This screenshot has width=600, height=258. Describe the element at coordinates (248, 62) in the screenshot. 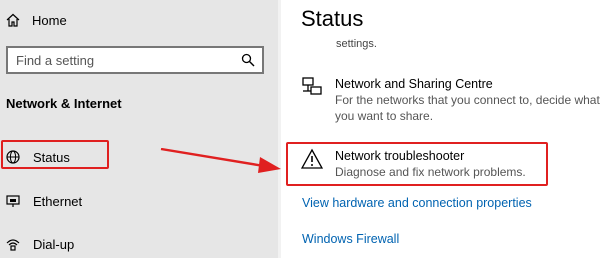

I see `search-icon` at that location.